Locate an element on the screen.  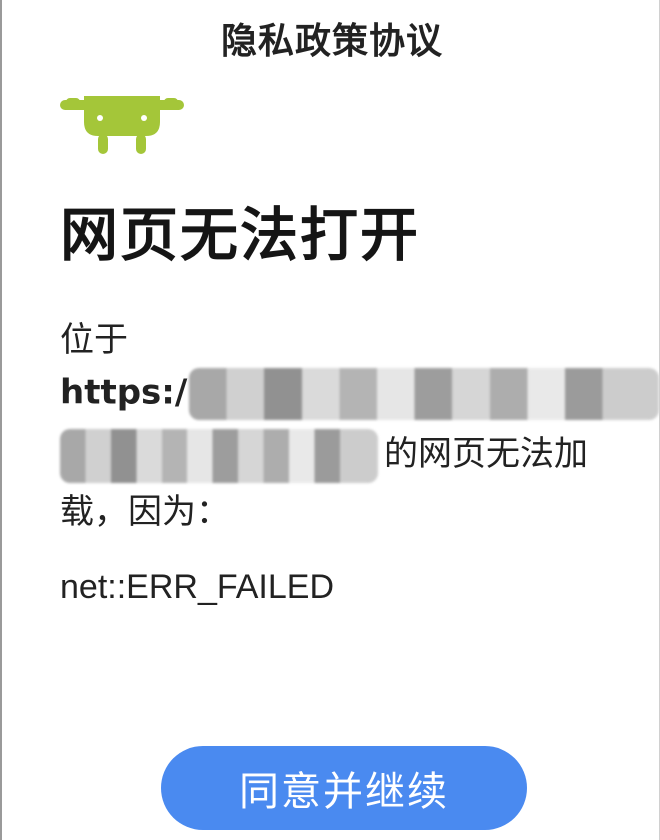
agree-and-continue-button: 同意并继续 is located at coordinates (344, 788).